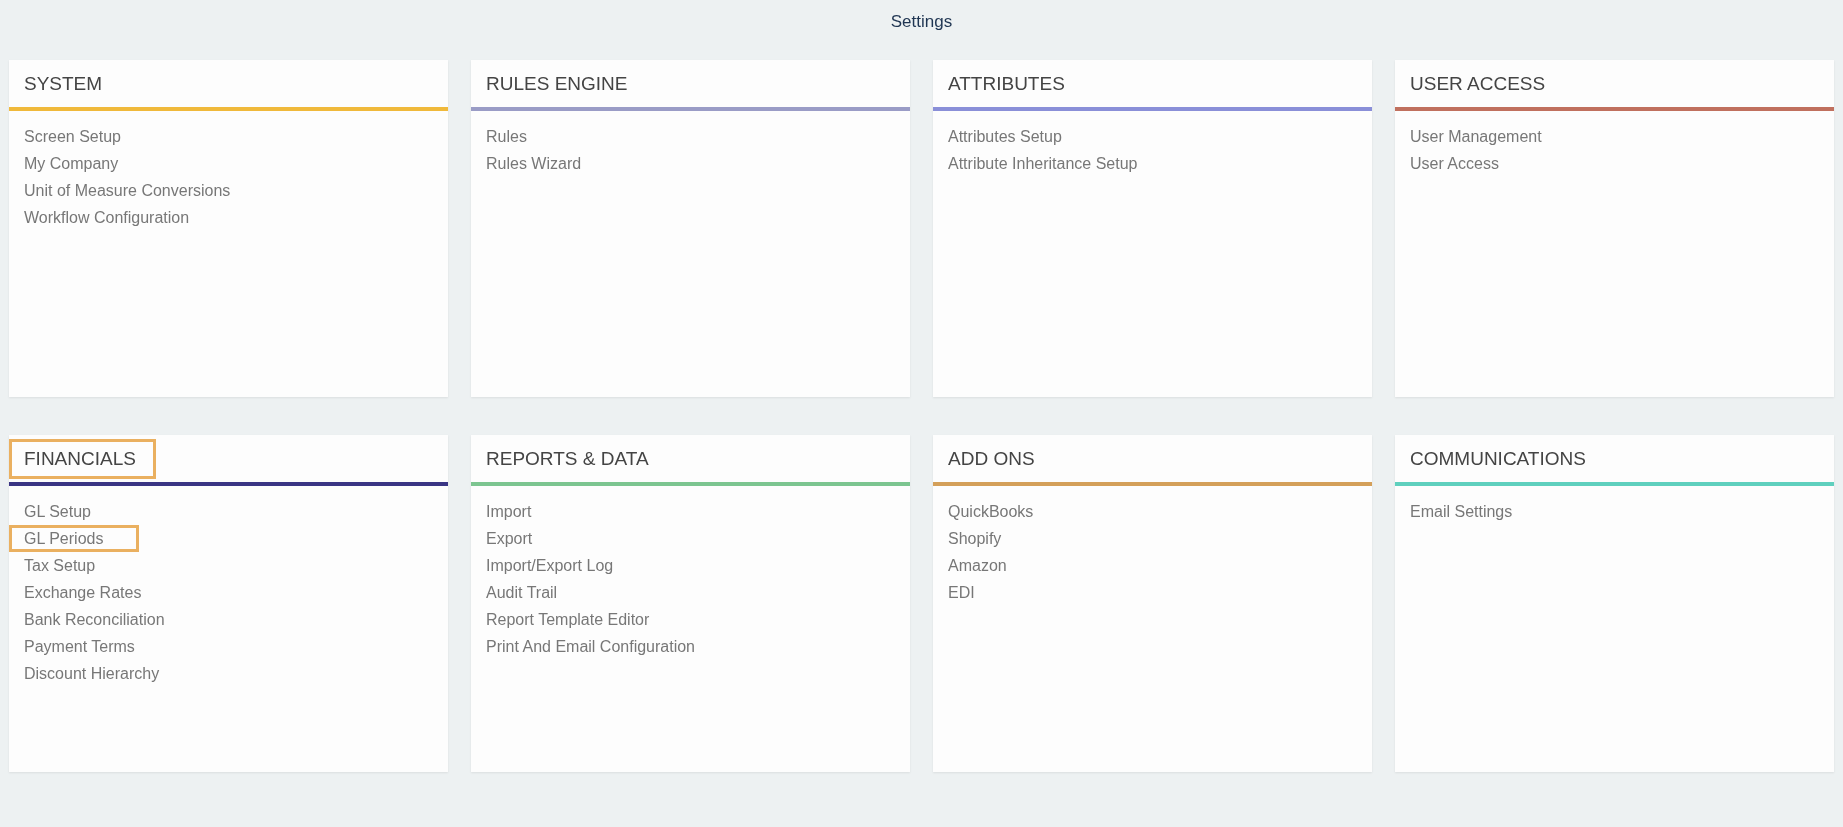  Describe the element at coordinates (88, 673) in the screenshot. I see `settings-link: Discount Hierarchy` at that location.